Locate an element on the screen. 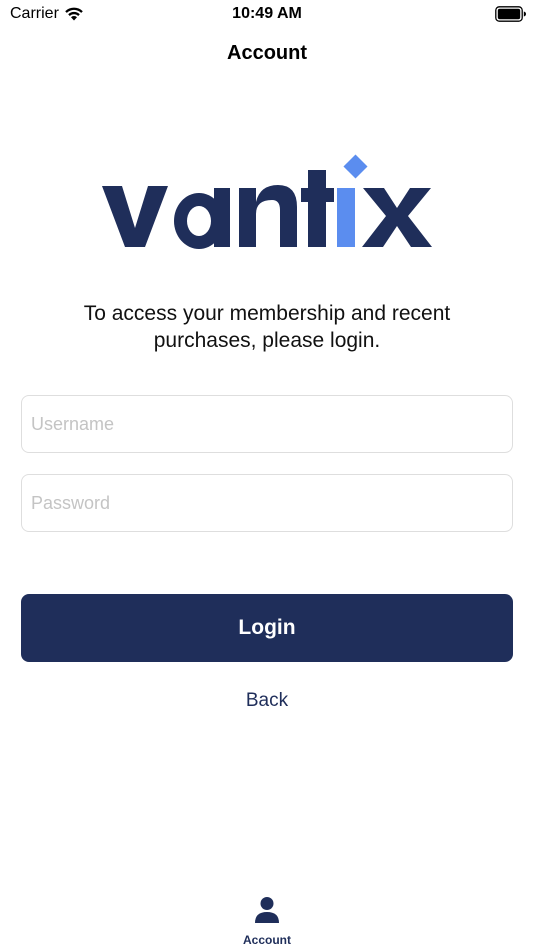  tab-account: Account is located at coordinates (267, 920).